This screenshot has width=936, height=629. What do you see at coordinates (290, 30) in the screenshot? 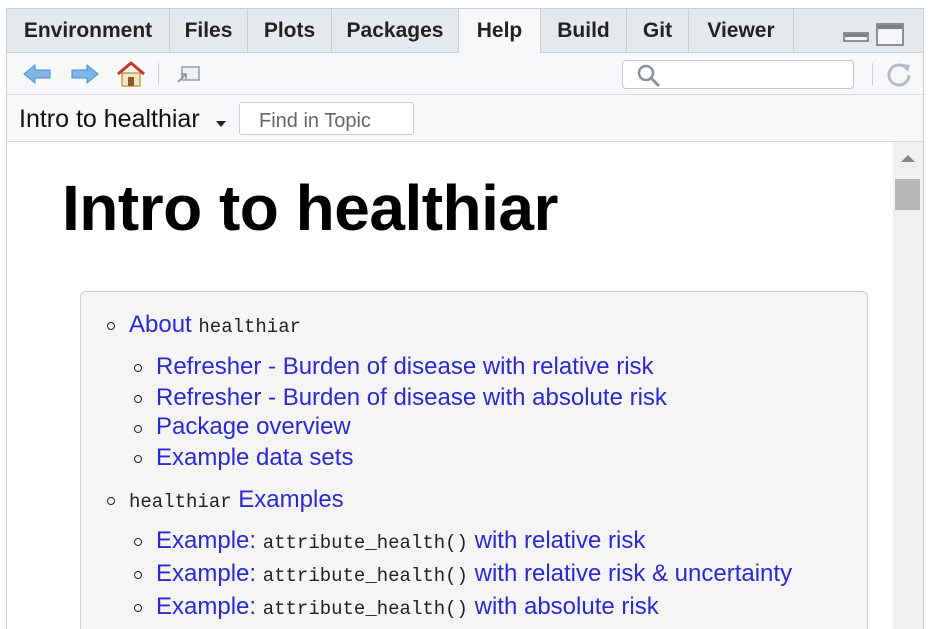
I see `tab-plots: Plots` at bounding box center [290, 30].